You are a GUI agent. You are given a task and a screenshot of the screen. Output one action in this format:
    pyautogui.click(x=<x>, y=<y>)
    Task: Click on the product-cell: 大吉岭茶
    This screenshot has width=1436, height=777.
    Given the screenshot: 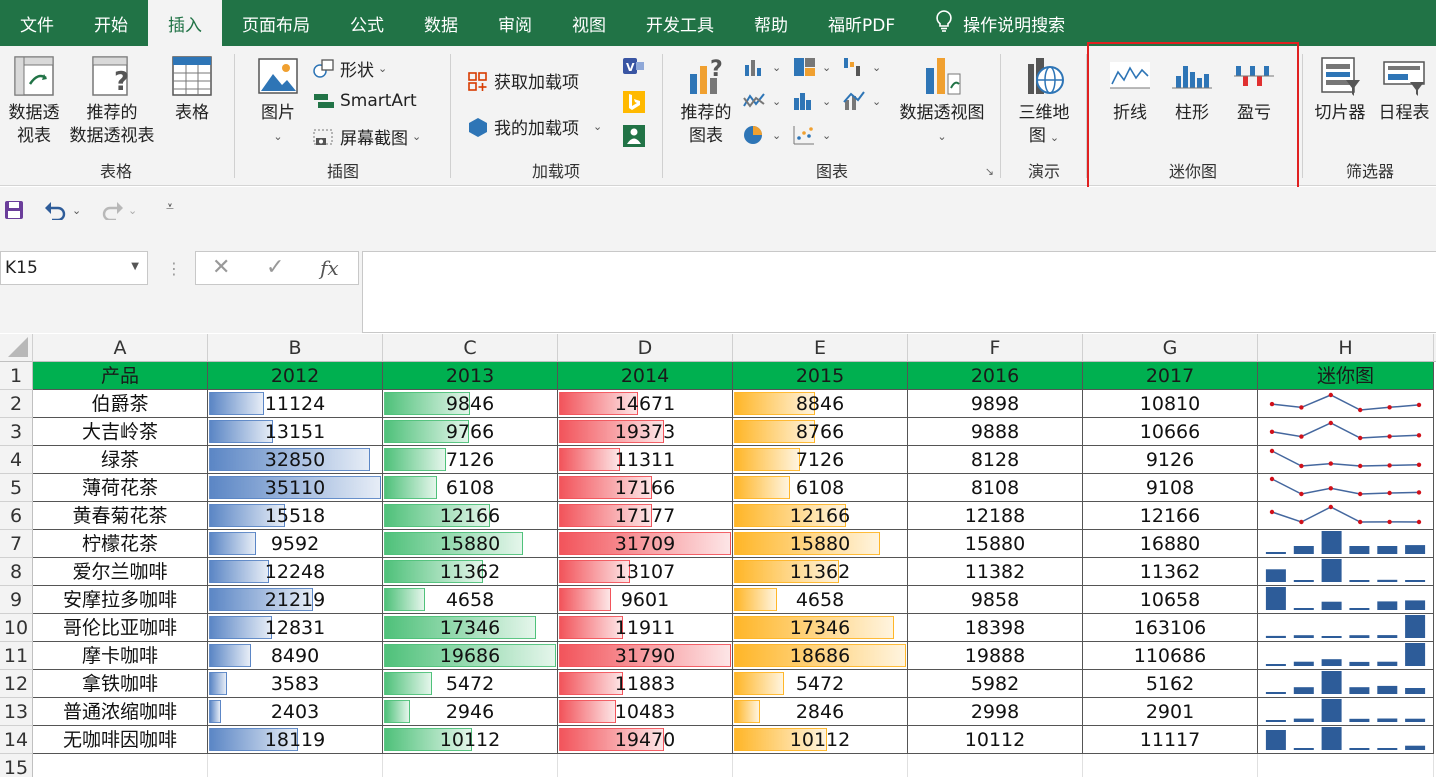 What is the action you would take?
    pyautogui.click(x=120, y=432)
    